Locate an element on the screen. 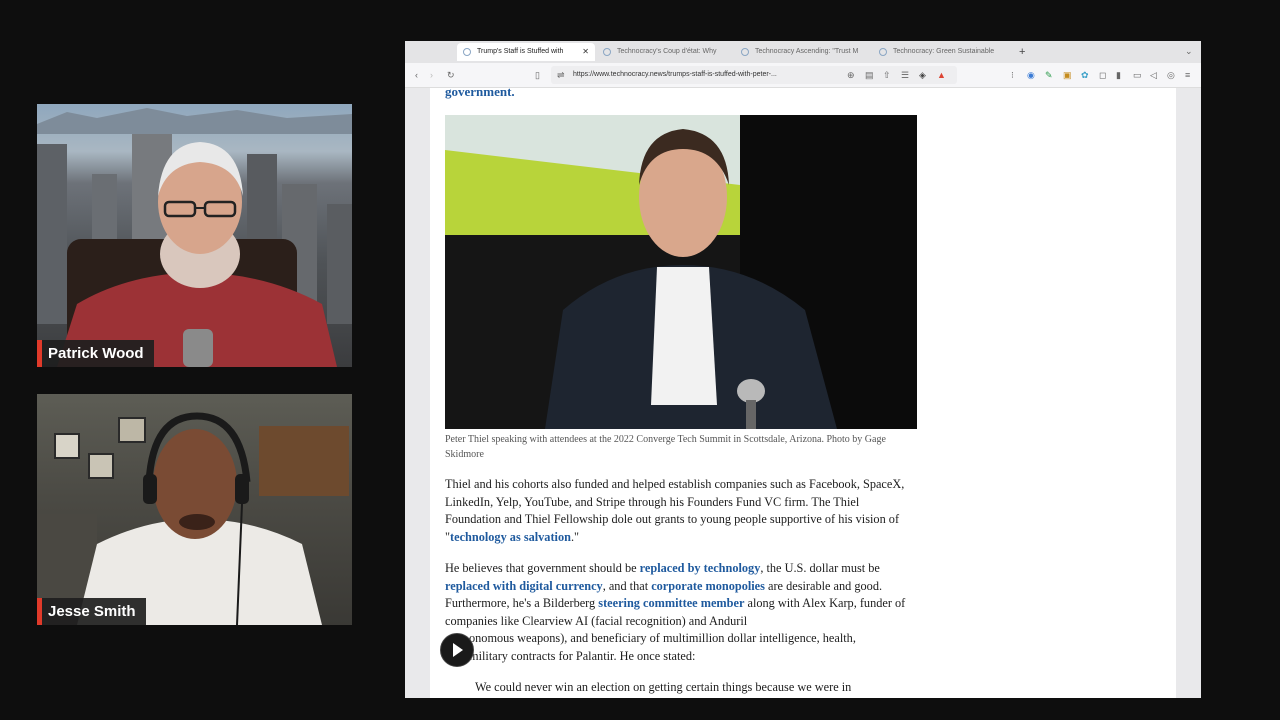 This screenshot has height=720, width=1280. bookmark-icon: ▯ is located at coordinates (537, 75).